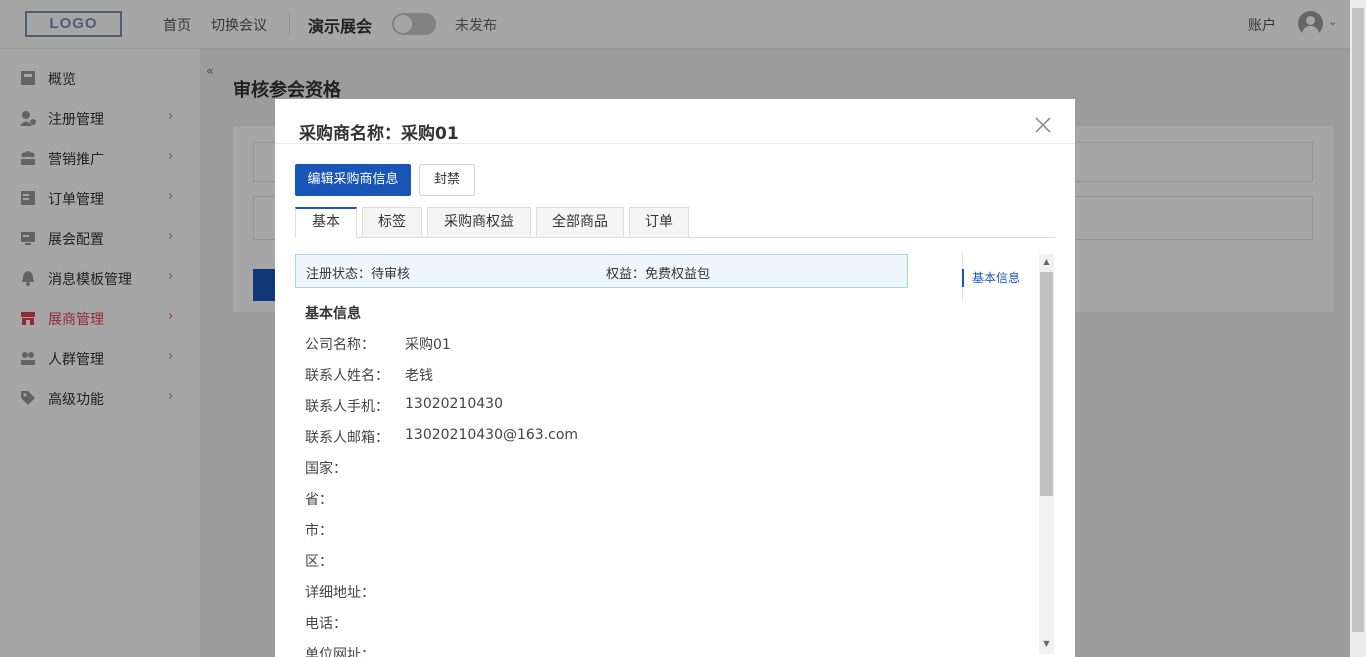 The image size is (1366, 657). What do you see at coordinates (319, 562) in the screenshot?
I see `field-label-district: 区：` at bounding box center [319, 562].